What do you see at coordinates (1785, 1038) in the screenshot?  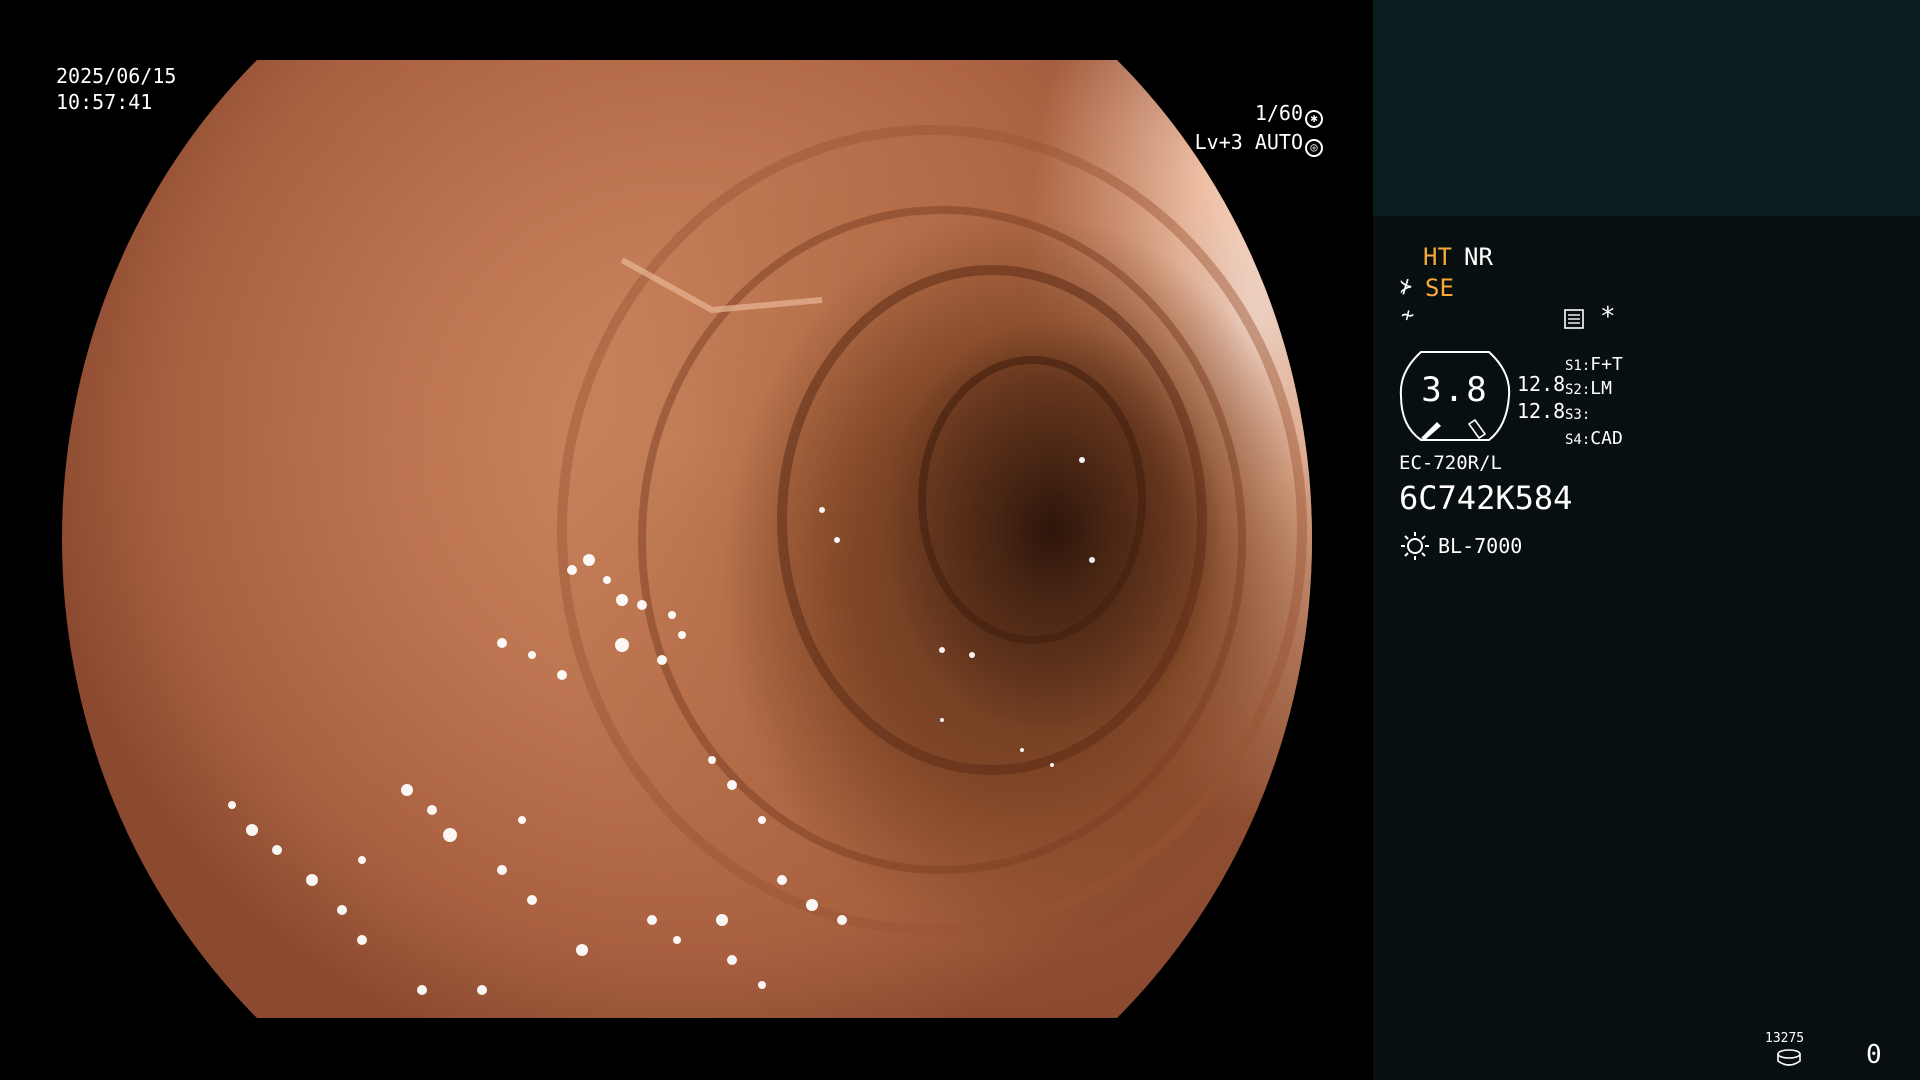 I see `storage-count: 13275` at bounding box center [1785, 1038].